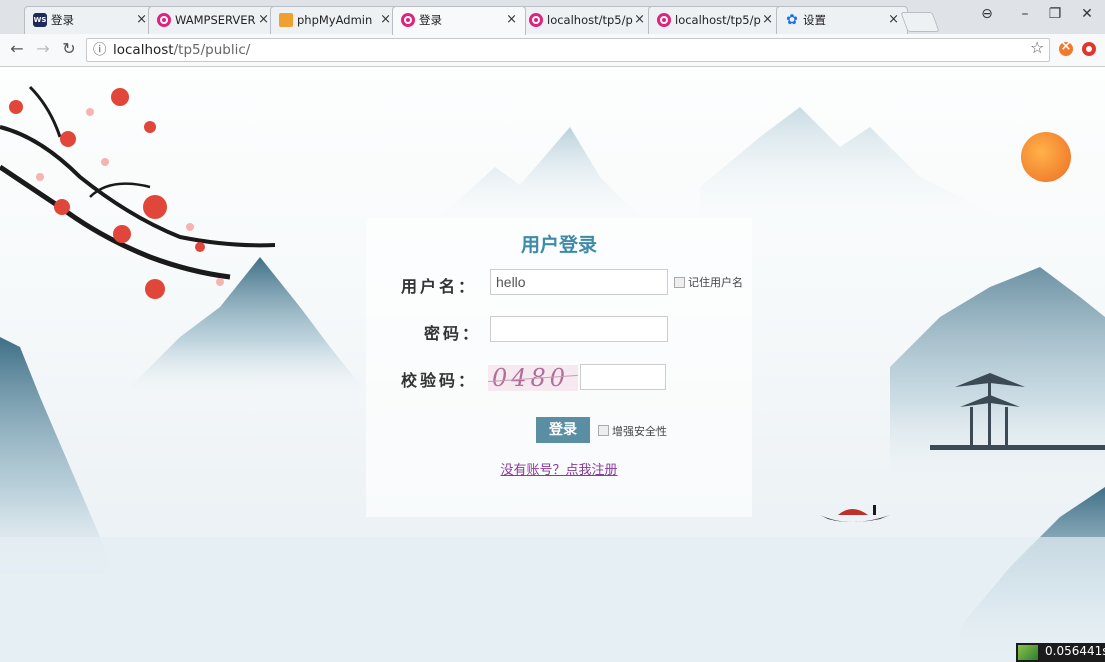 The width and height of the screenshot is (1105, 662). I want to click on remember-username-label: 记住用户名, so click(715, 282).